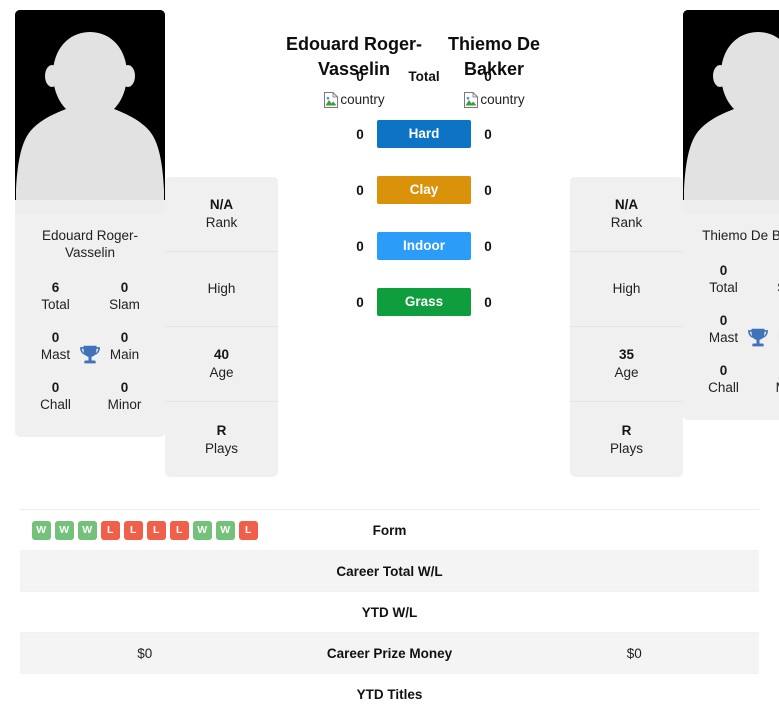  I want to click on info-card-left: N/A Rank High 40 Age R Plays, so click(221, 327).